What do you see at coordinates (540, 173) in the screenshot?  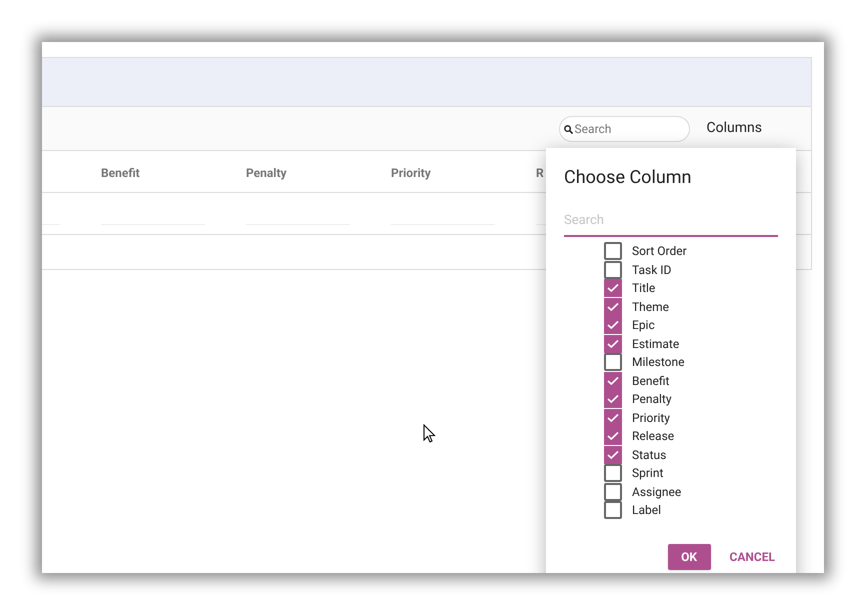 I see `column-header: R` at bounding box center [540, 173].